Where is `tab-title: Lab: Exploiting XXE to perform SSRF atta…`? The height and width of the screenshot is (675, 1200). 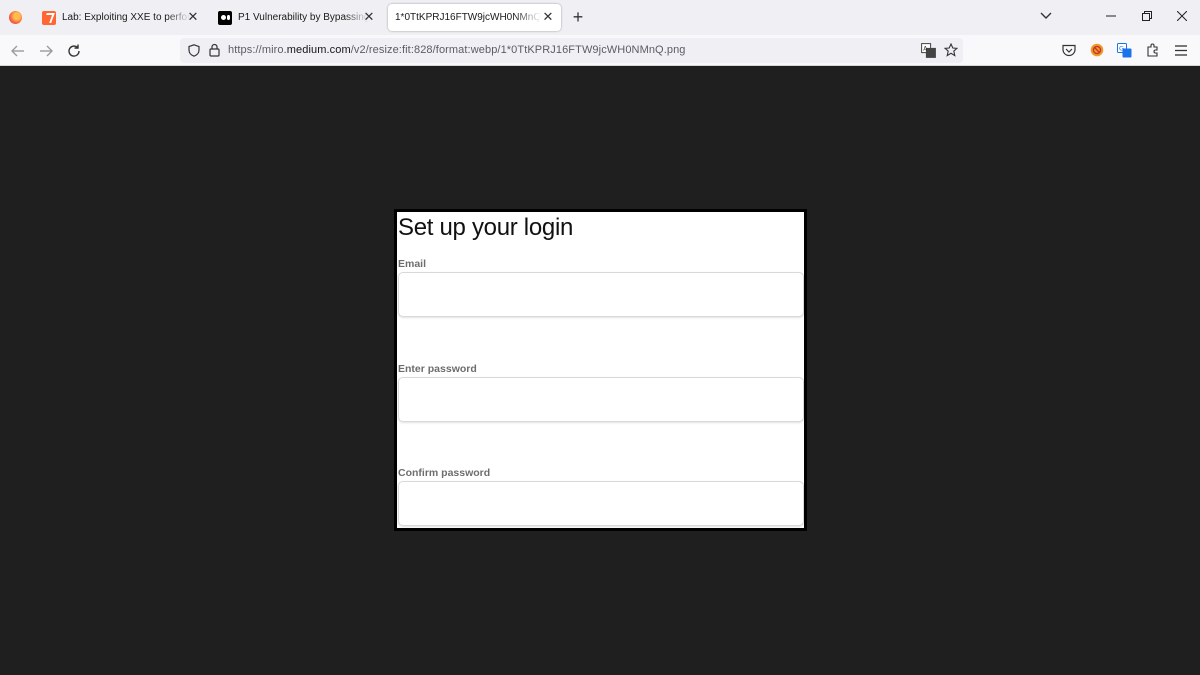 tab-title: Lab: Exploiting XXE to perform SSRF atta… is located at coordinates (126, 17).